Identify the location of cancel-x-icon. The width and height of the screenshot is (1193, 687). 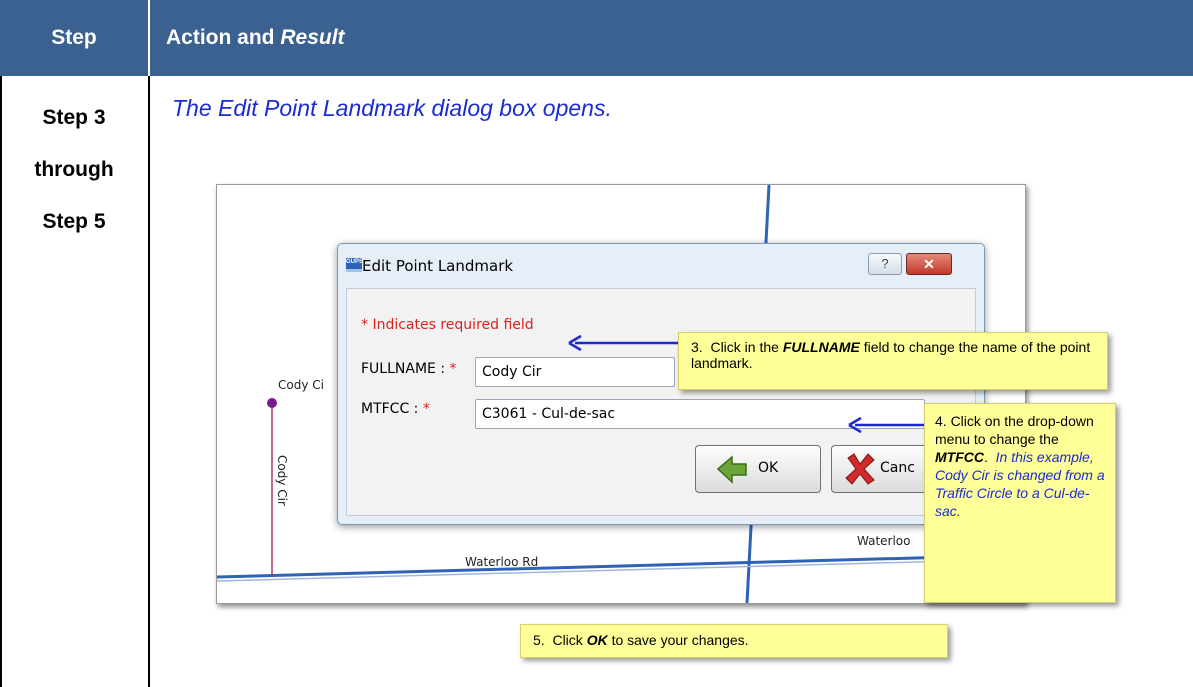
(860, 469).